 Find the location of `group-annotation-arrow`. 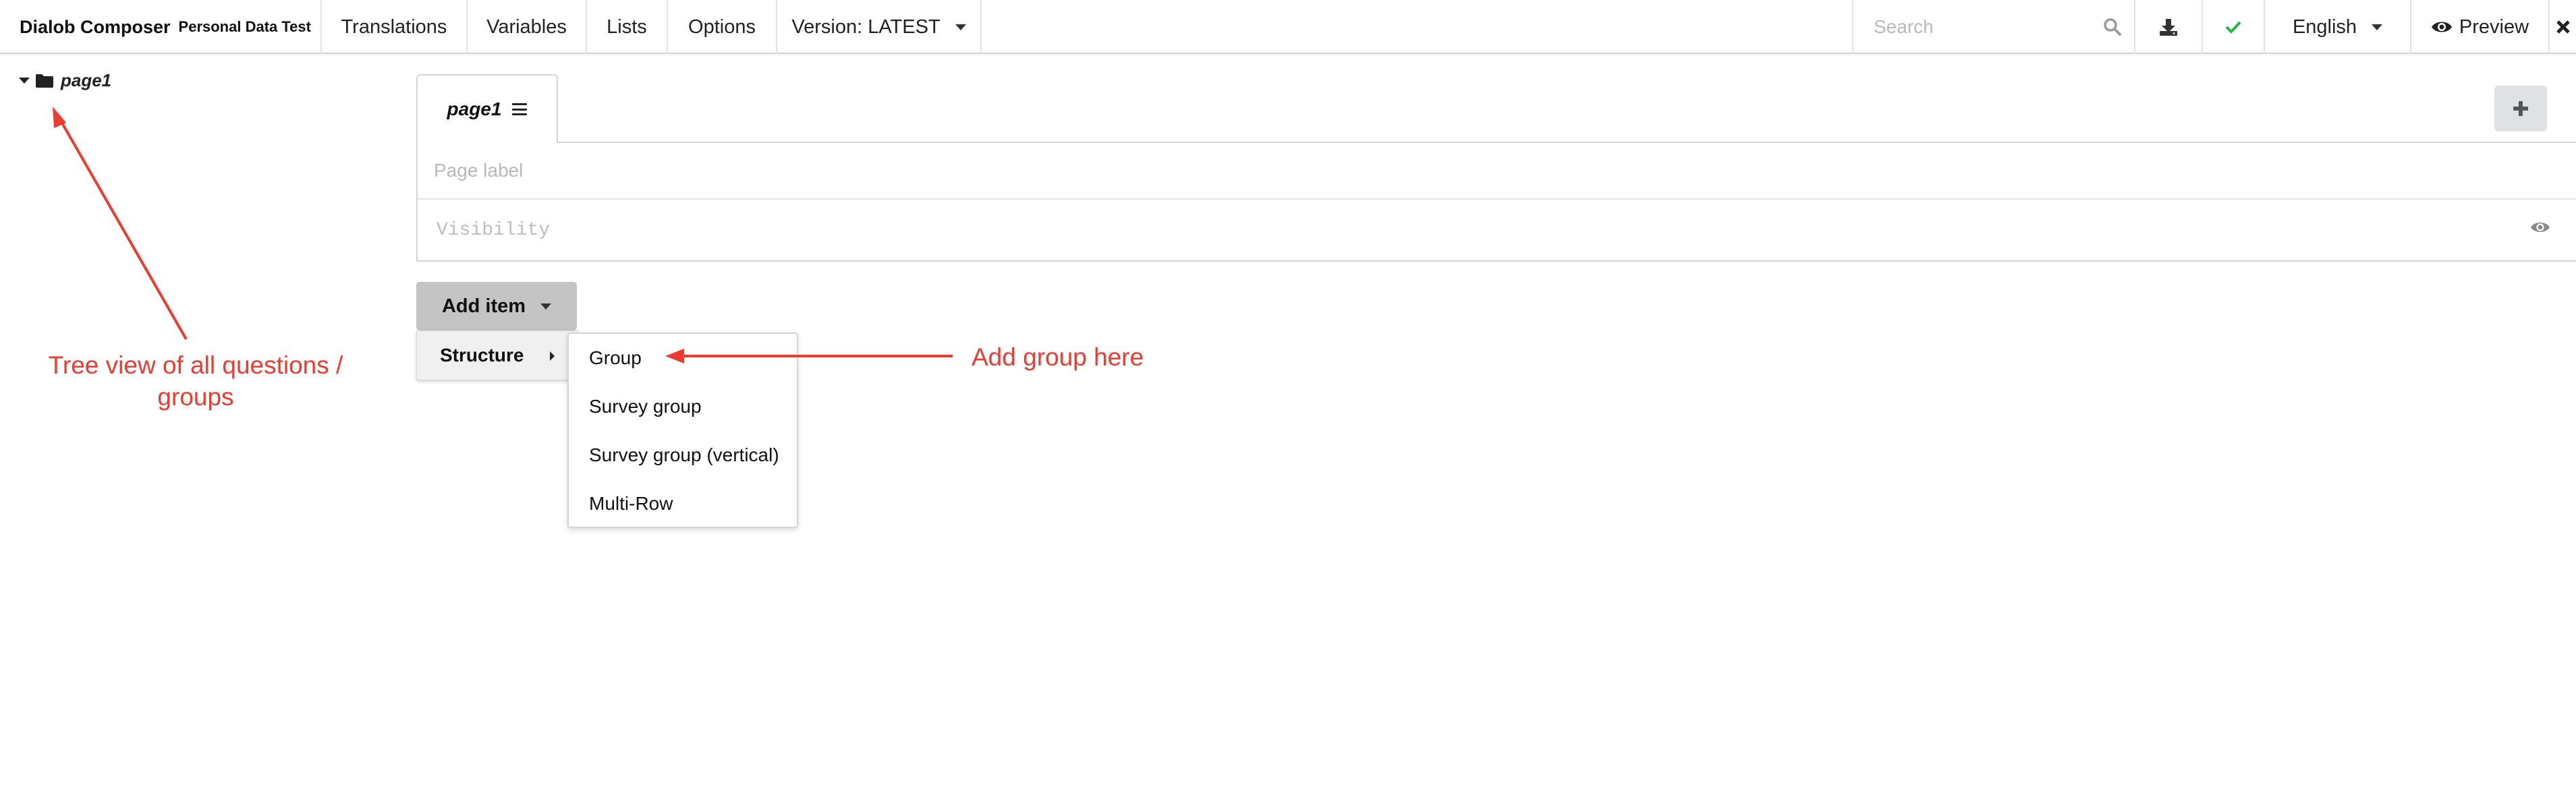

group-annotation-arrow is located at coordinates (809, 356).